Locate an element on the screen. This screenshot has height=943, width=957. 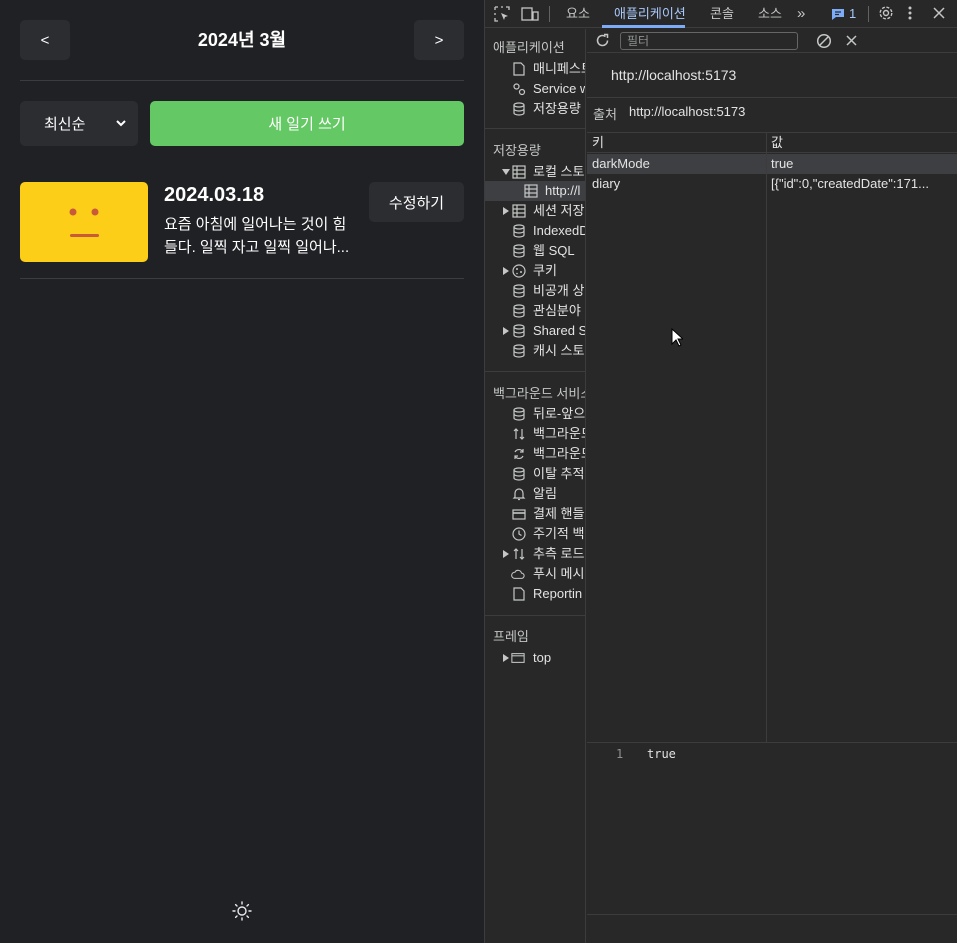
filter-input: 필터 is located at coordinates (709, 41).